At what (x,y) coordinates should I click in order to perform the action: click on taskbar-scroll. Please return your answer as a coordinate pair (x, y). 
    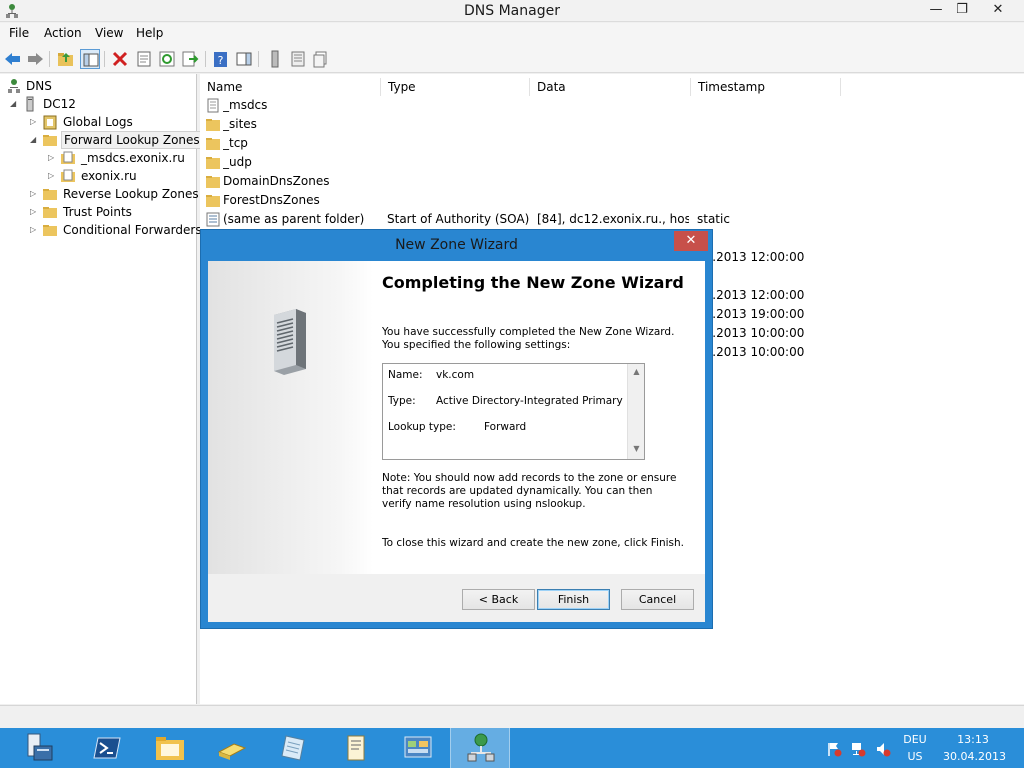
    Looking at the image, I should click on (356, 748).